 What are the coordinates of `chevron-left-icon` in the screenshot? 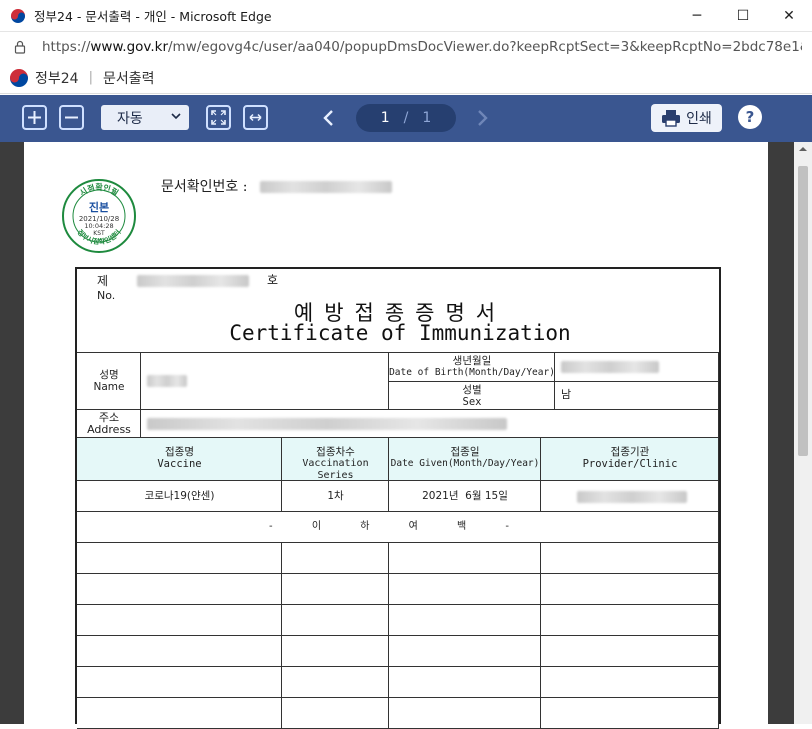 It's located at (328, 117).